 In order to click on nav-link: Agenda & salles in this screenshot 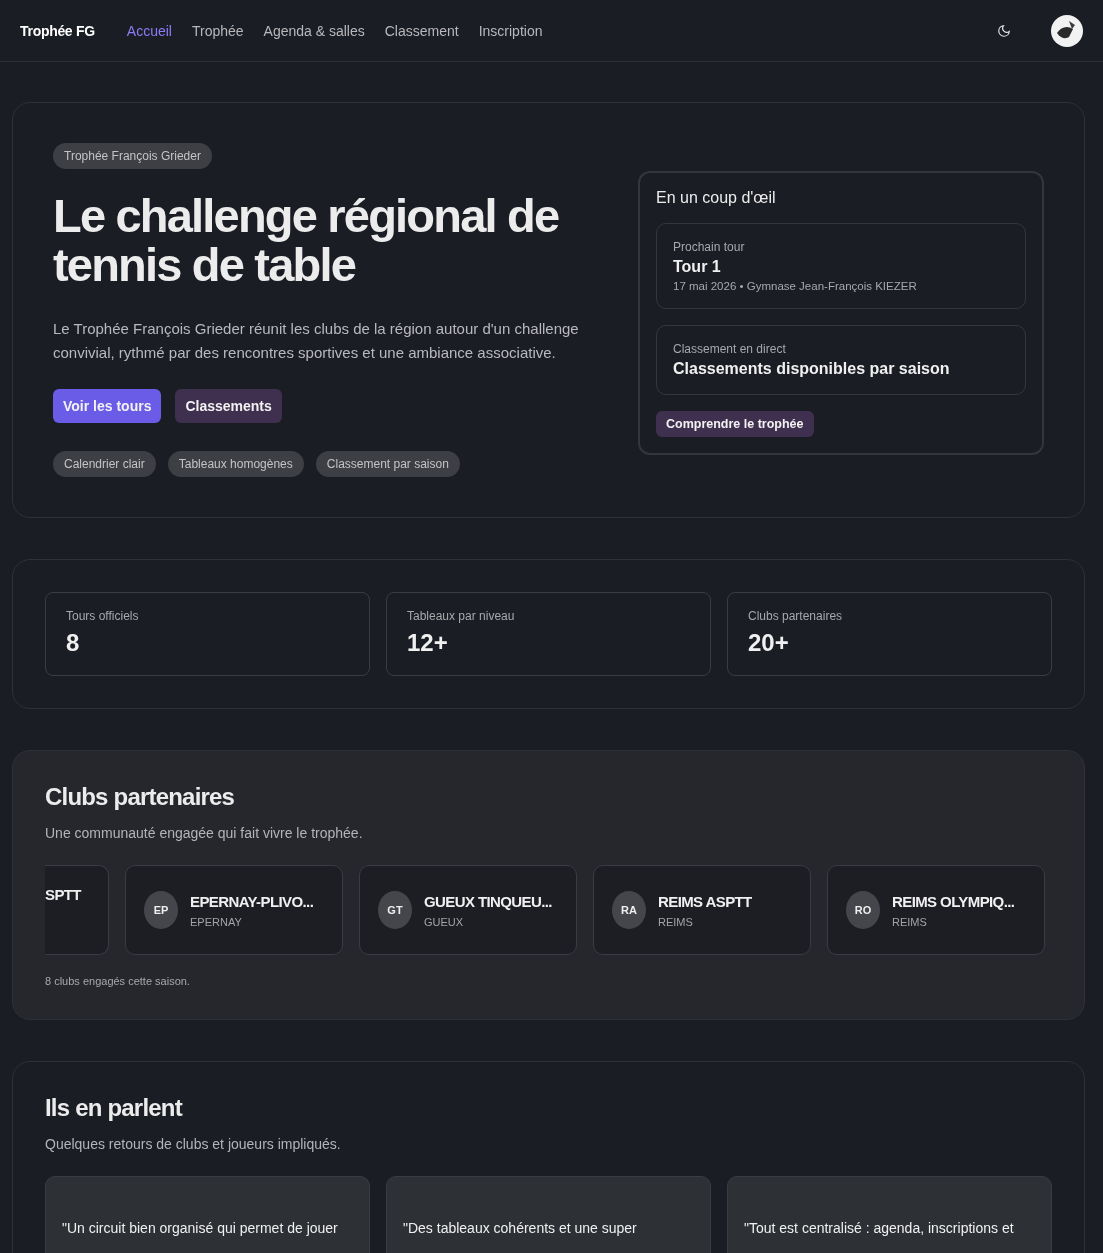, I will do `click(314, 30)`.